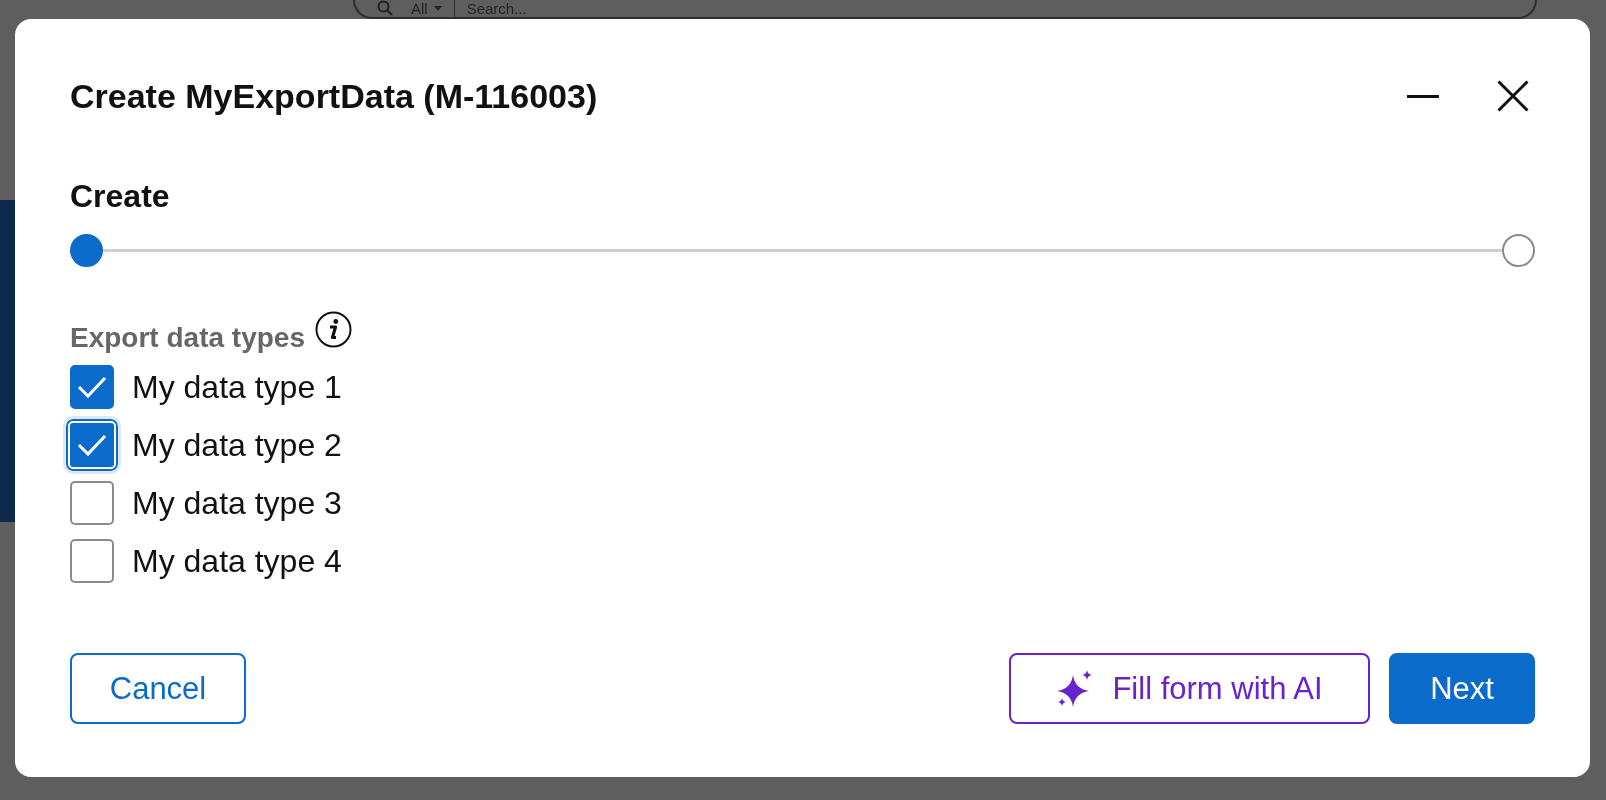  What do you see at coordinates (158, 688) in the screenshot?
I see `cancel-button: Cancel` at bounding box center [158, 688].